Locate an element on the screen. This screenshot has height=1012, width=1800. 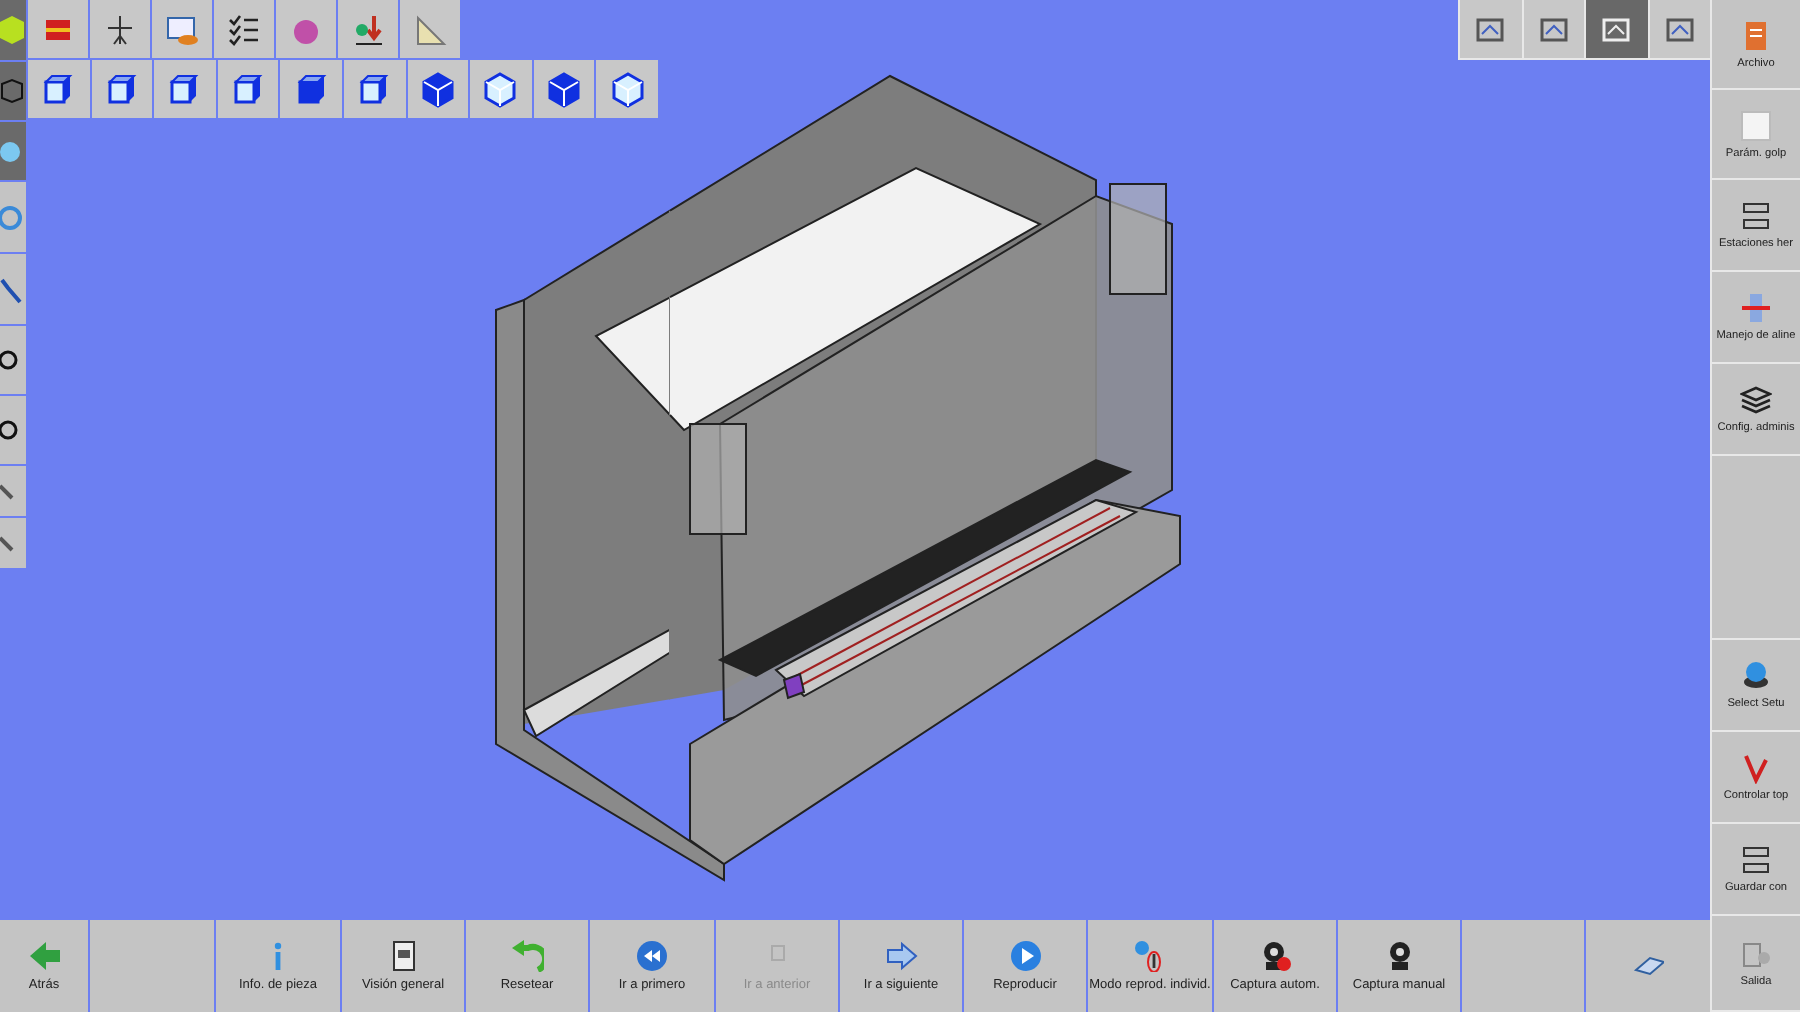
camera-record-icon is located at coordinates (1275, 956).